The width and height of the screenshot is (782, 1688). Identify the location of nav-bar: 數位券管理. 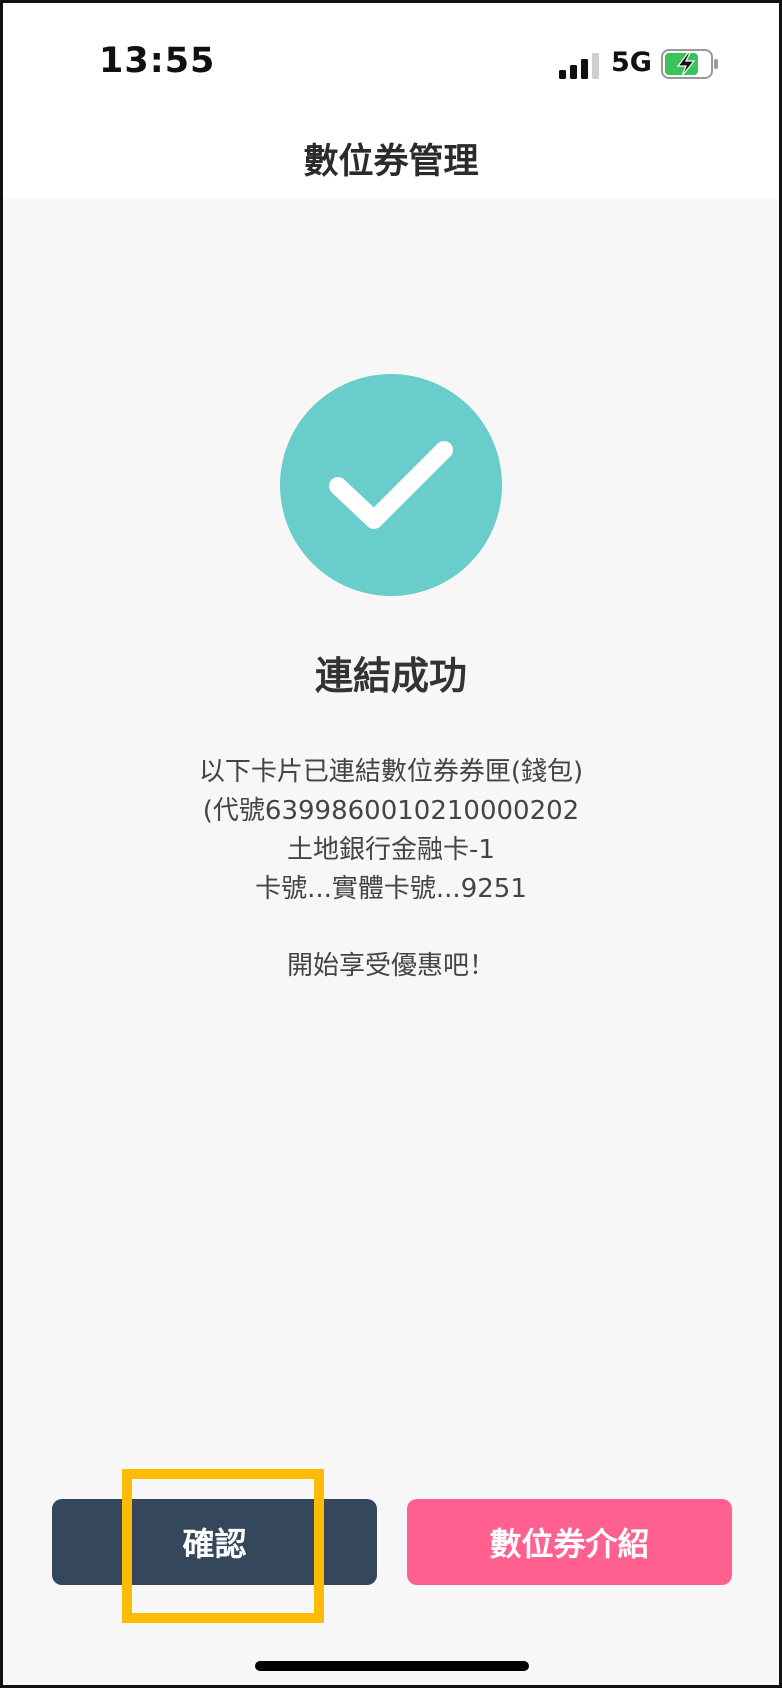
(391, 161).